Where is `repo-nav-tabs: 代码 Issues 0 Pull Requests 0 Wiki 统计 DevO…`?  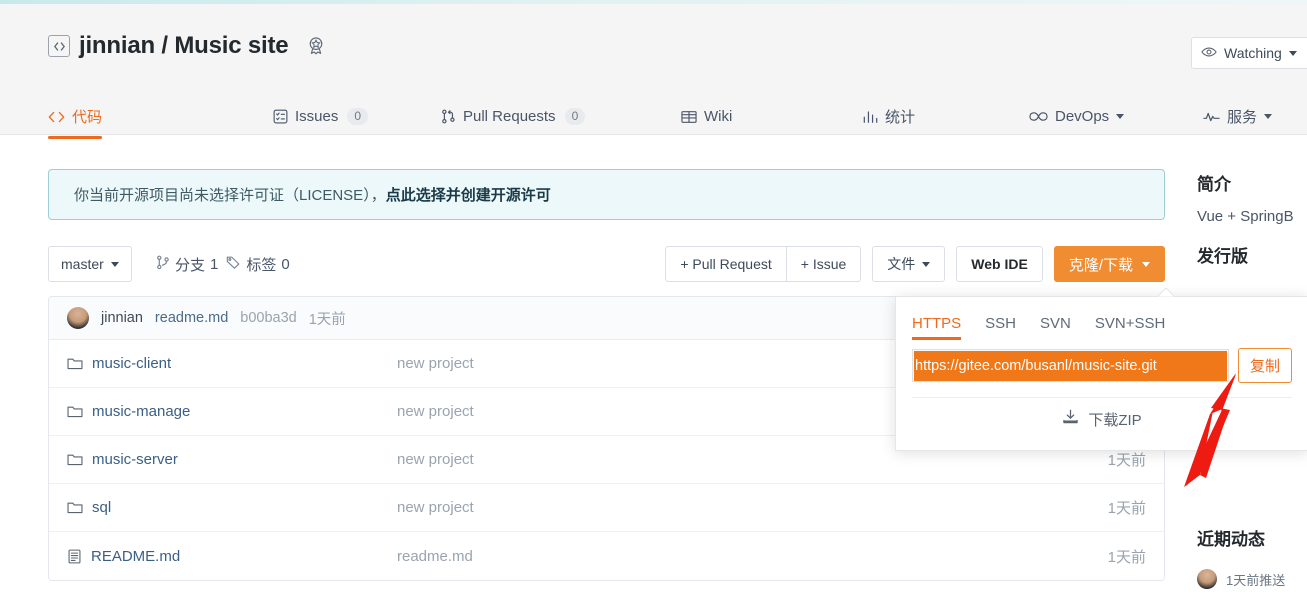
repo-nav-tabs: 代码 Issues 0 Pull Requests 0 Wiki 统计 DevO… is located at coordinates (653, 115).